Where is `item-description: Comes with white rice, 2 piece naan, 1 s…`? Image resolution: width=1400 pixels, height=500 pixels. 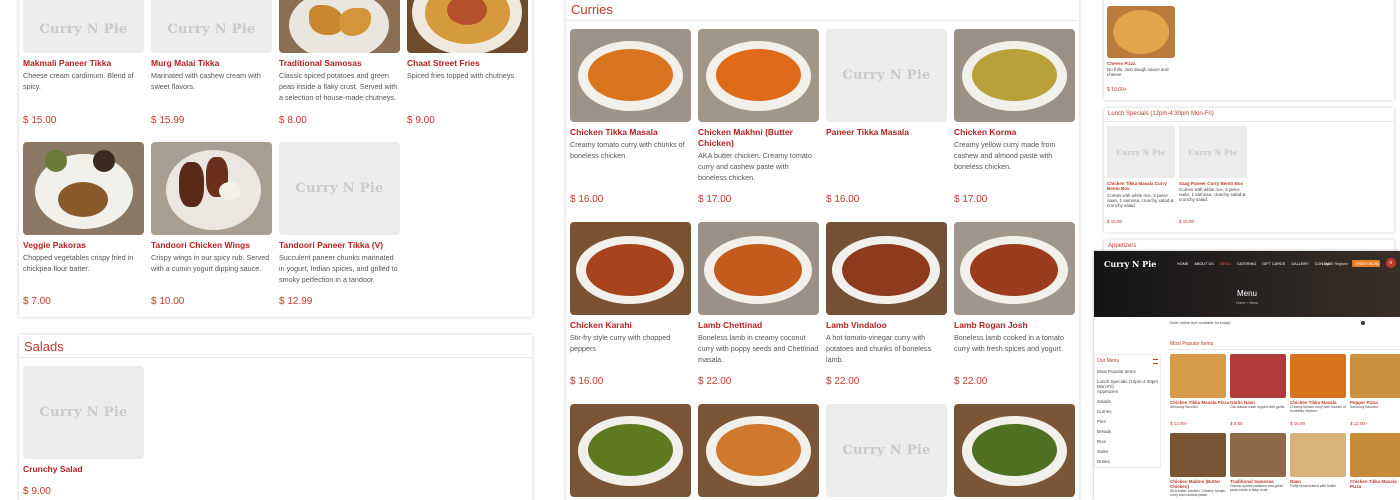
item-description: Comes with white rice, 2 piece naan, 1 s… is located at coordinates (1140, 200).